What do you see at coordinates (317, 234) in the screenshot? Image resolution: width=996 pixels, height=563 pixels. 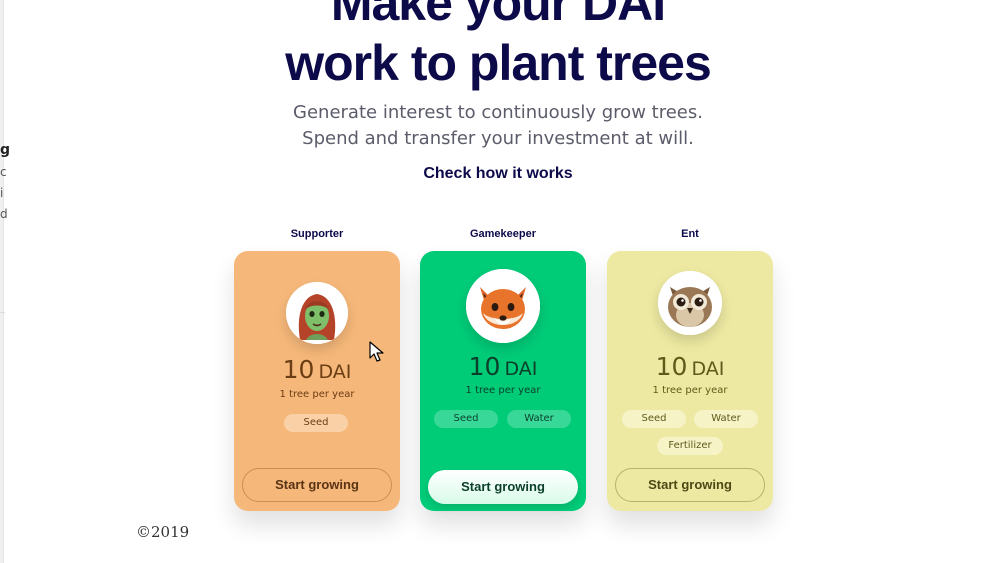 I see `tier-label-supporter: Supporter` at bounding box center [317, 234].